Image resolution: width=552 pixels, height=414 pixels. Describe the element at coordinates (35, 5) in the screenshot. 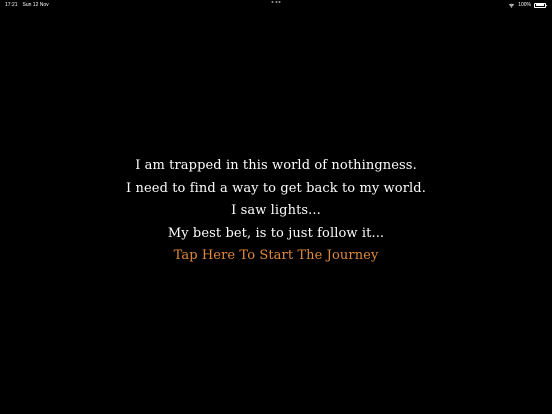

I see `status-date: Sun 12 Nov` at that location.